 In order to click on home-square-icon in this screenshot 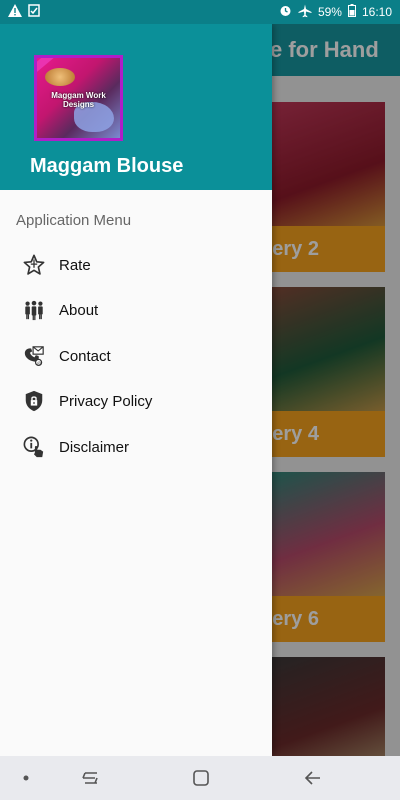, I will do `click(201, 778)`.